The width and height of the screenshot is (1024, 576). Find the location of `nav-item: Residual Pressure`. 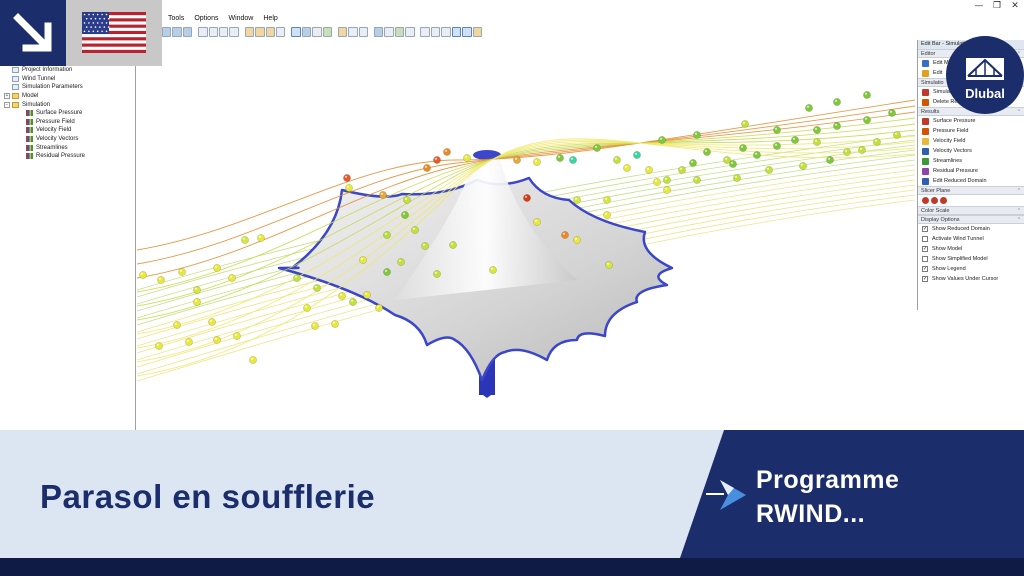

nav-item: Residual Pressure is located at coordinates (68, 156).